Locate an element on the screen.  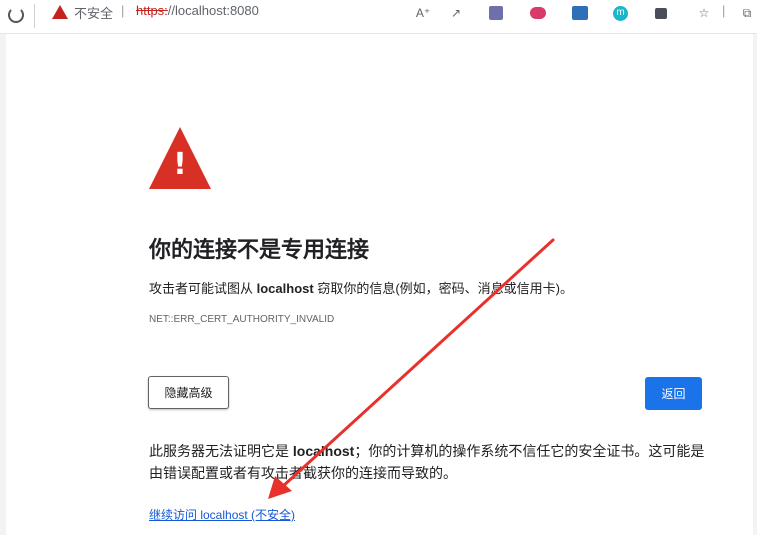
text-size-icon: A⁺ is located at coordinates (423, 13).